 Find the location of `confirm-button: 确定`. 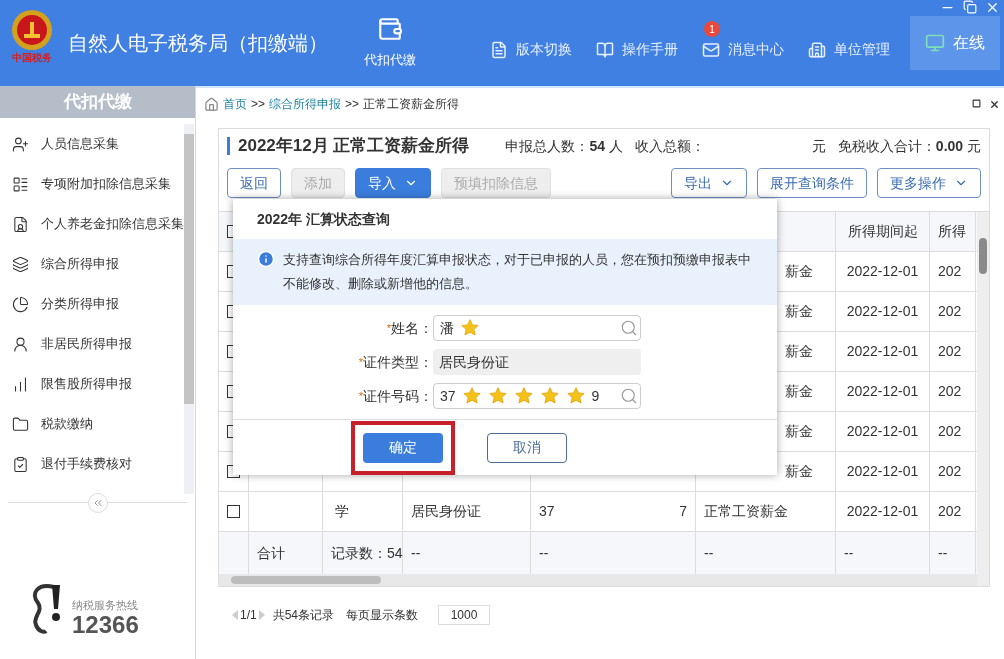

confirm-button: 确定 is located at coordinates (403, 447).